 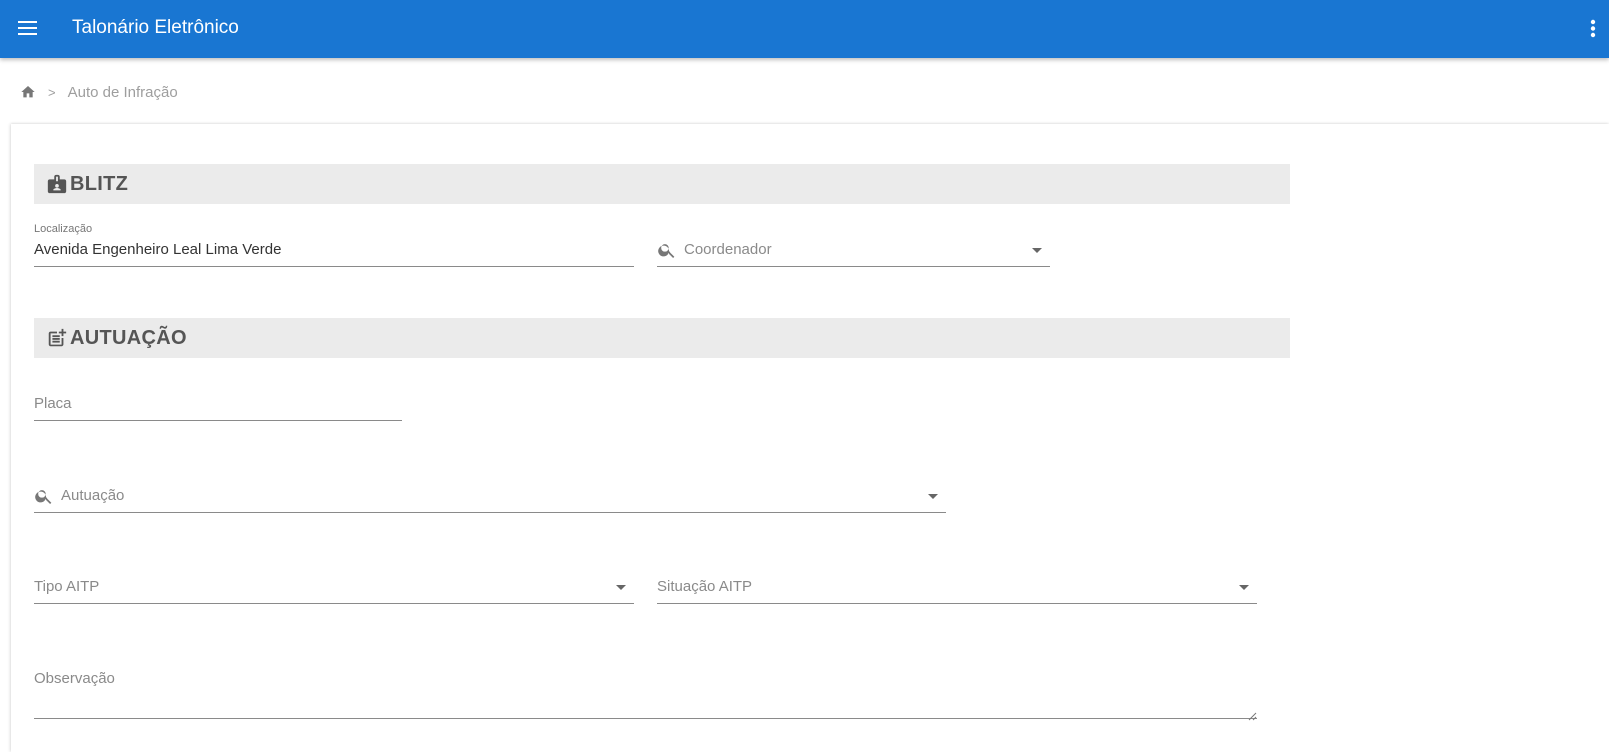 What do you see at coordinates (662, 184) in the screenshot?
I see `section-header-blitz: BLITZ` at bounding box center [662, 184].